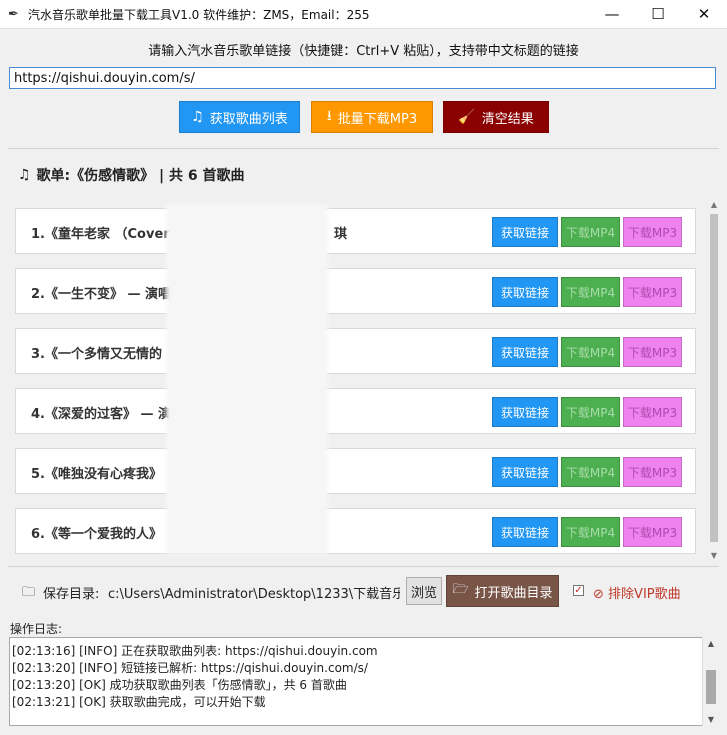 The image size is (727, 735). What do you see at coordinates (355, 231) in the screenshot?
I see `song-row: 1.《童年老家 （Cover 琪 获取链接 下载MP4 下载MP3` at bounding box center [355, 231].